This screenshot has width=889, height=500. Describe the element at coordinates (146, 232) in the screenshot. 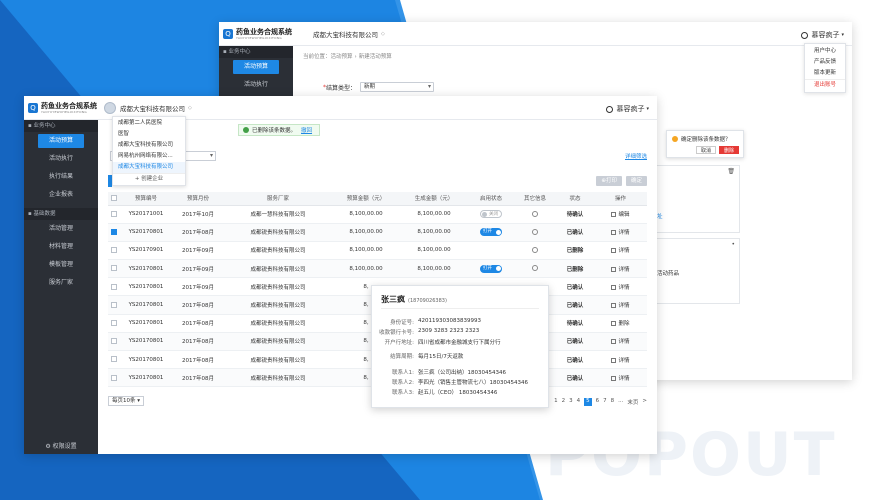

I see `budget-id: YS20170801` at that location.